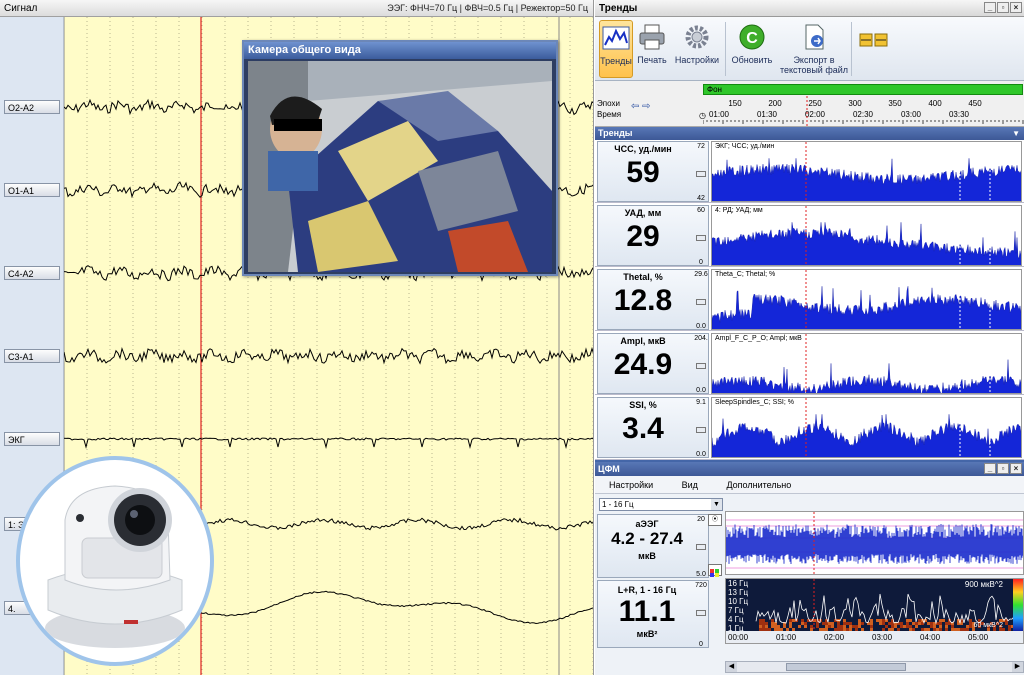 This screenshot has width=1024, height=675. I want to click on scroll-arrows: ⇦ ⇨, so click(641, 106).